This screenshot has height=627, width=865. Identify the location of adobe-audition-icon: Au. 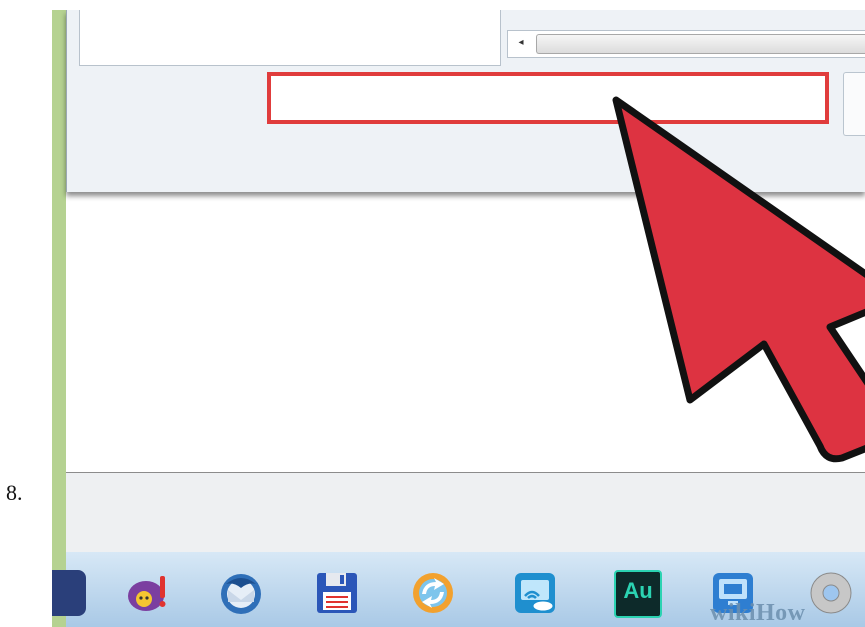
(638, 594).